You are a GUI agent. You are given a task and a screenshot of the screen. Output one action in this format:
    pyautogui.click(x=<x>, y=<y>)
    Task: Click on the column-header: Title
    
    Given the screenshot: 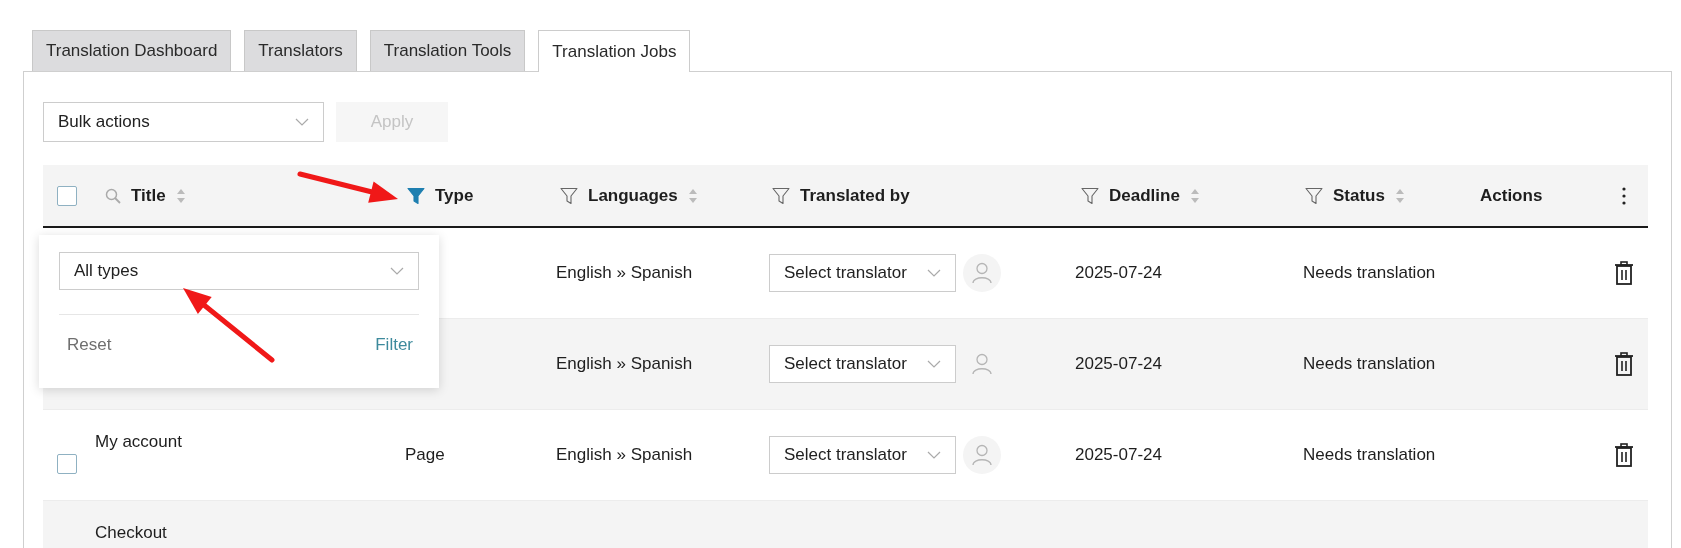 What is the action you would take?
    pyautogui.click(x=148, y=195)
    